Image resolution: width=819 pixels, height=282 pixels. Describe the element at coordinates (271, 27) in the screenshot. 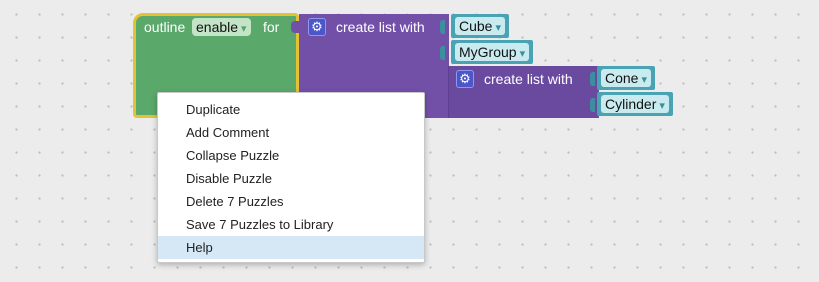

I see `outline-for-label: for` at that location.